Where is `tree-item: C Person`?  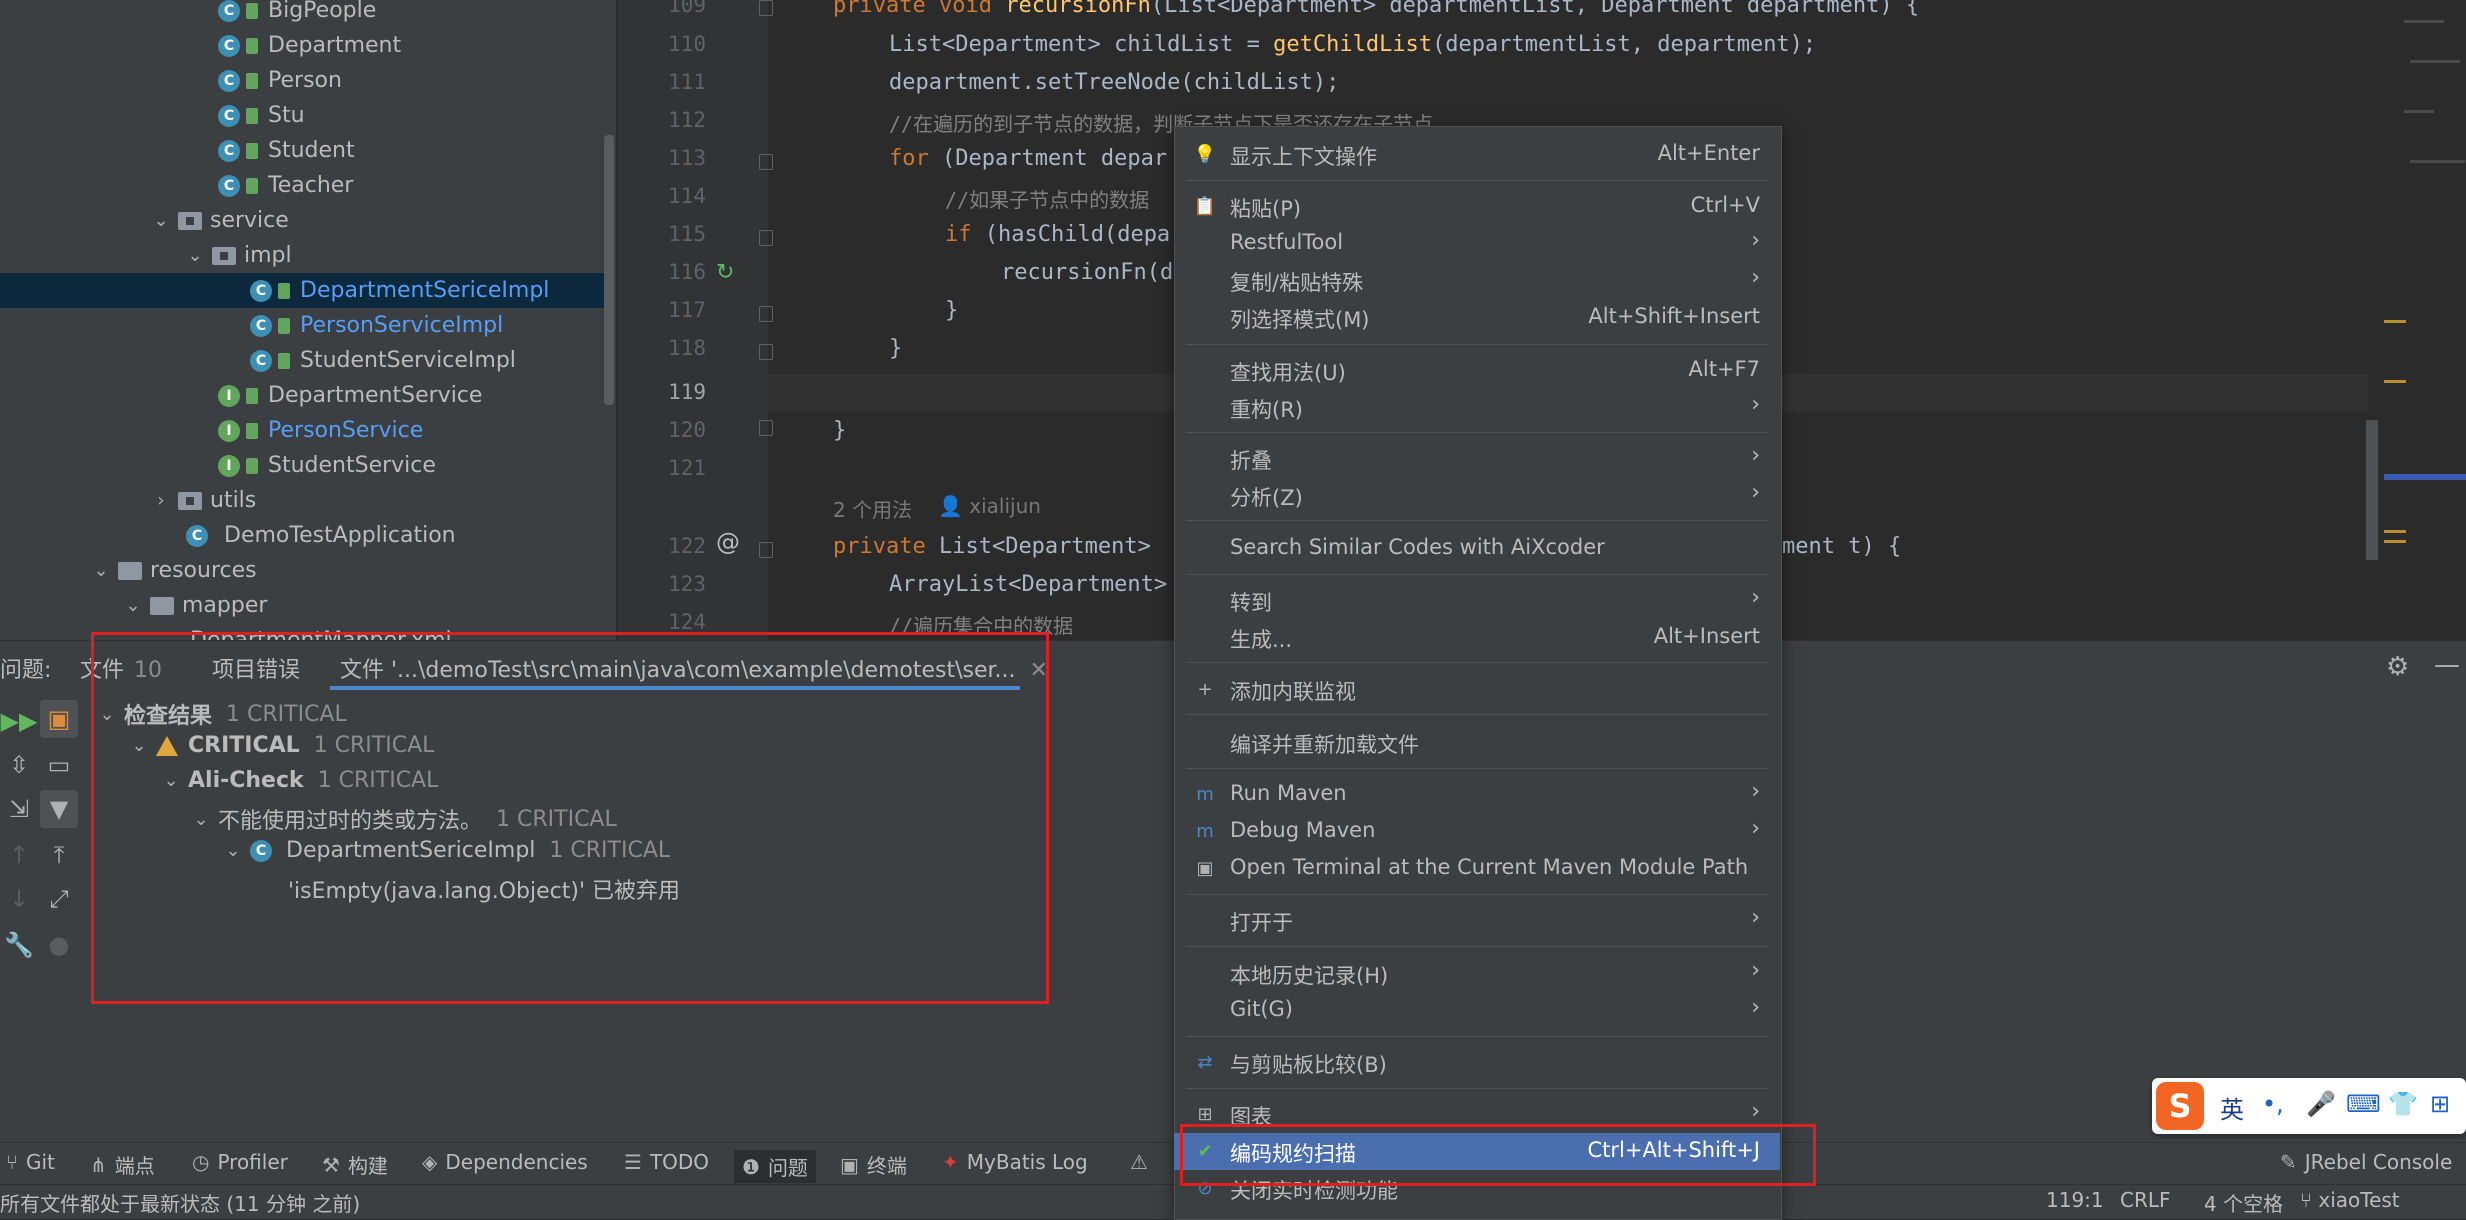
tree-item: C Person is located at coordinates (280, 80).